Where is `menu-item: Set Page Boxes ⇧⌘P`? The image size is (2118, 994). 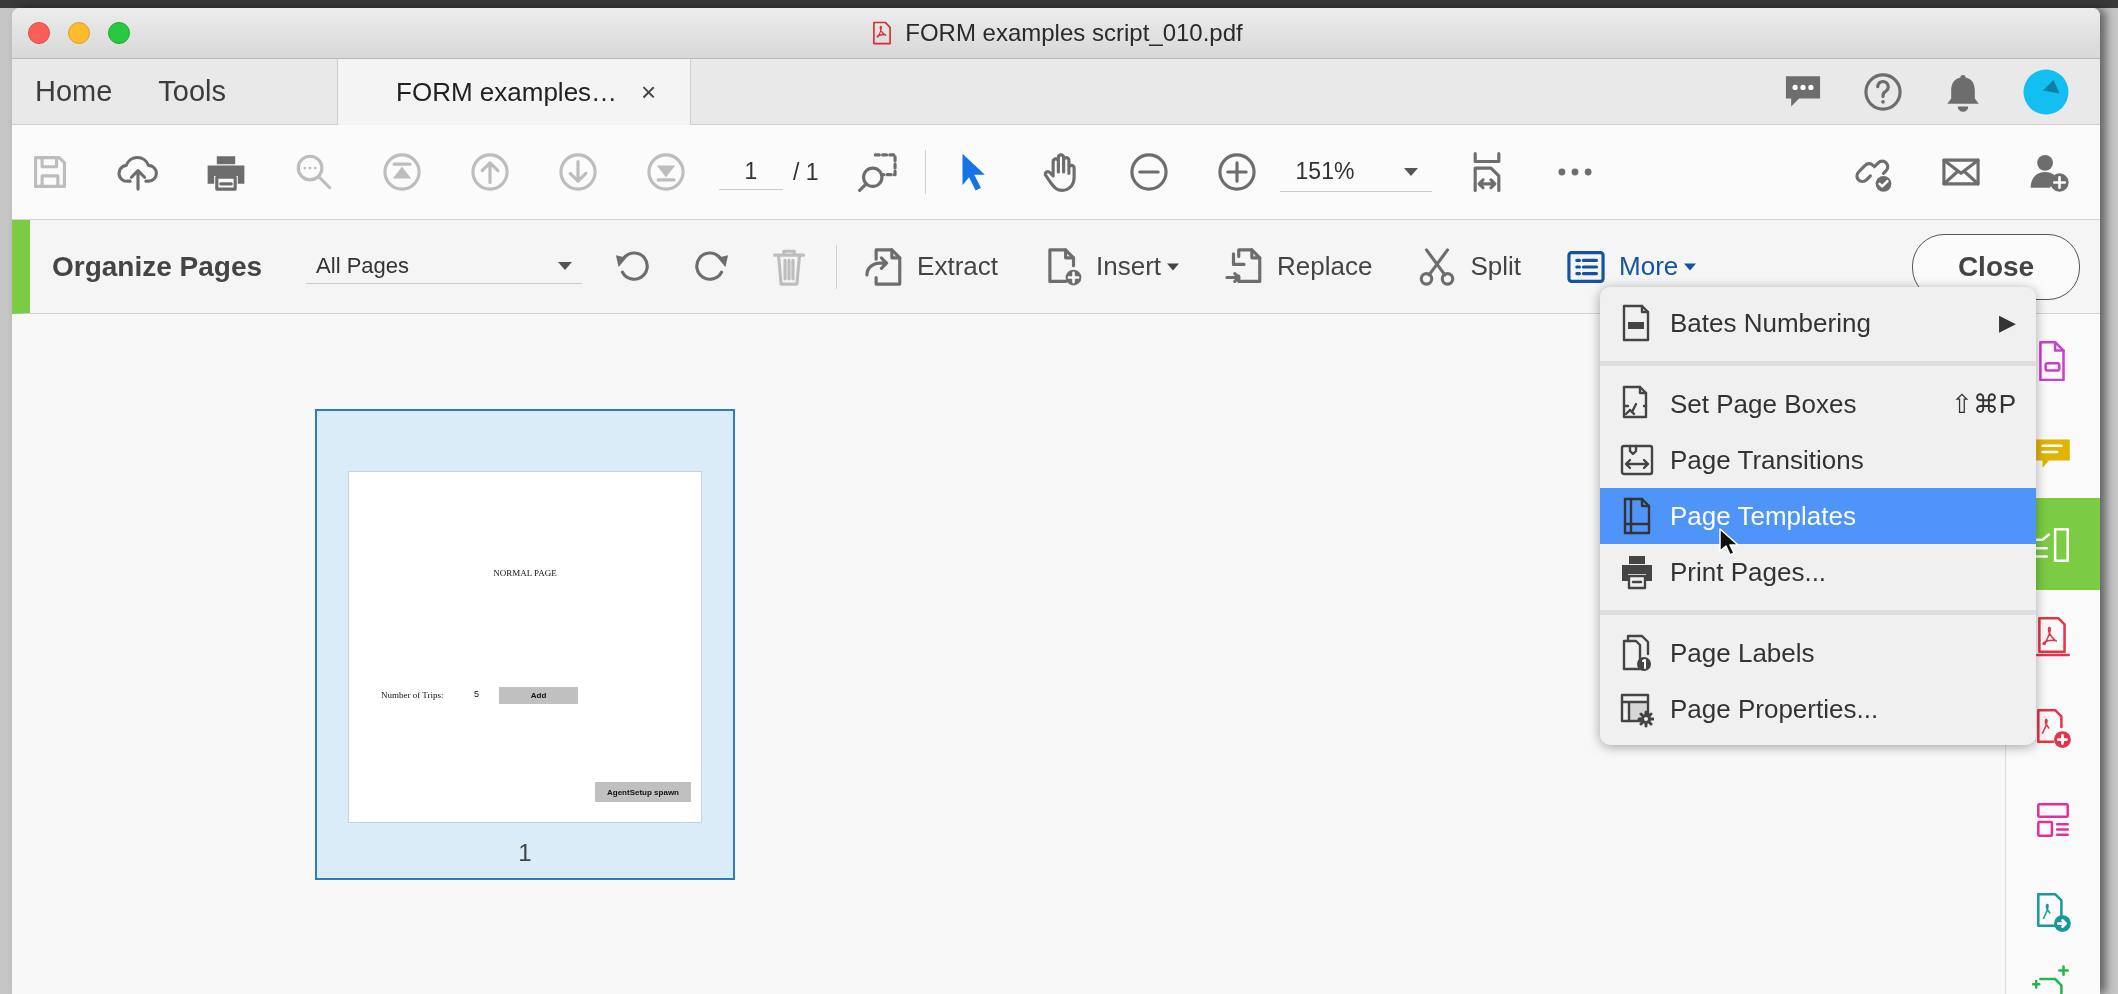
menu-item: Set Page Boxes ⇧⌘P is located at coordinates (1818, 404).